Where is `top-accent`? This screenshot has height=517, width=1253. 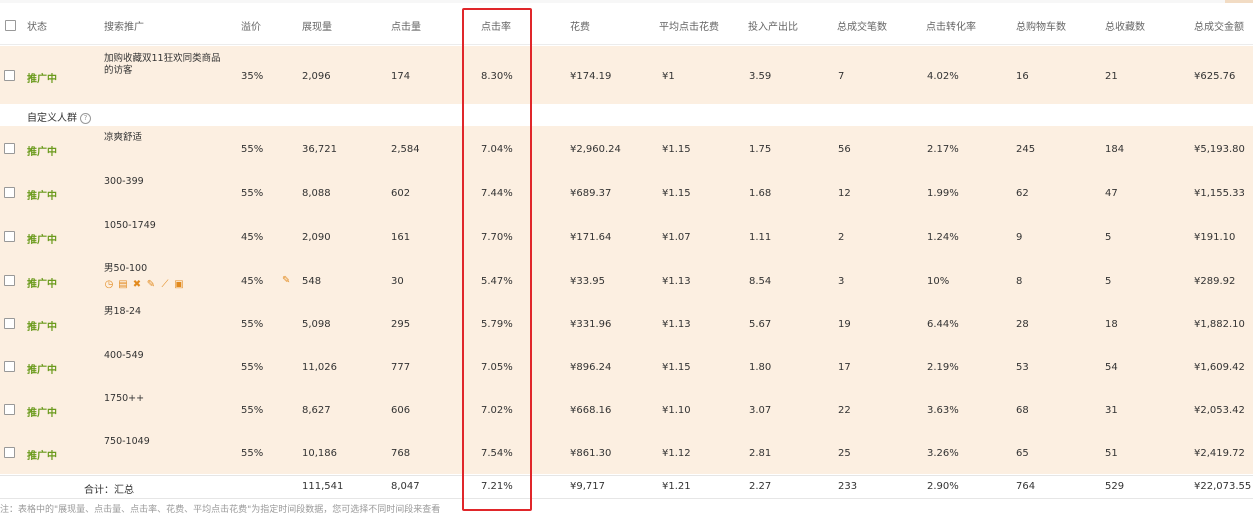 top-accent is located at coordinates (1239, 1).